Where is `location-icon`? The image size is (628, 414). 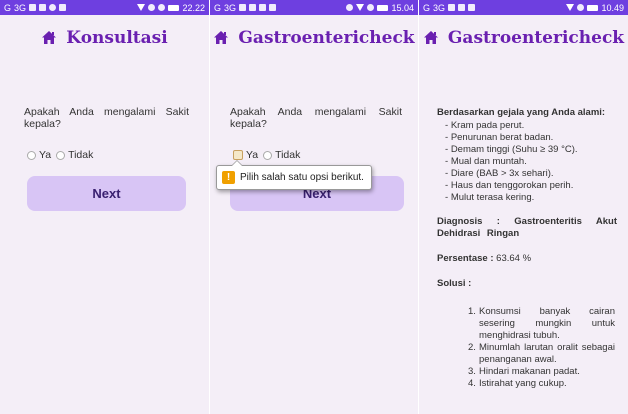
location-icon is located at coordinates (350, 7).